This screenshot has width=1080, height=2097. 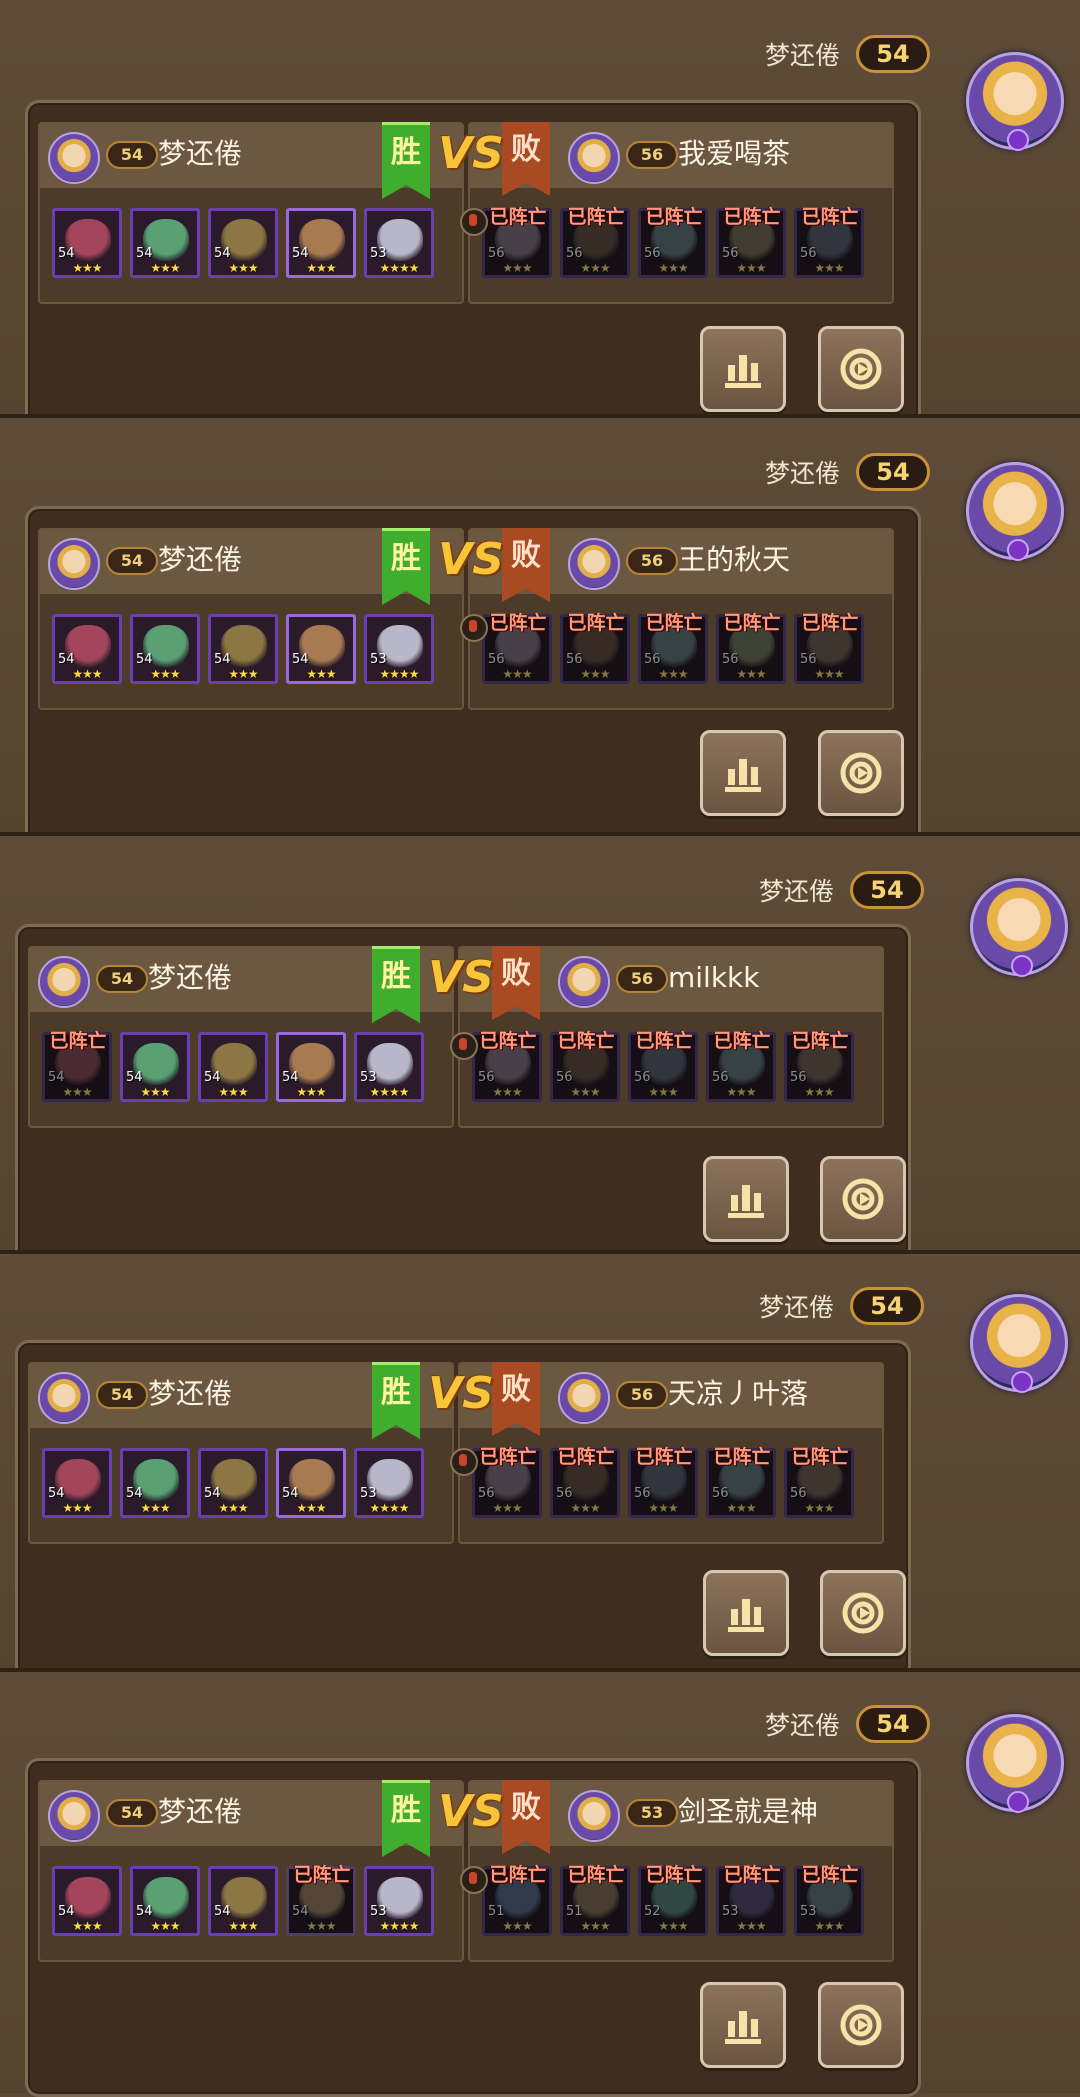 I want to click on hero-level: 52, so click(x=652, y=1911).